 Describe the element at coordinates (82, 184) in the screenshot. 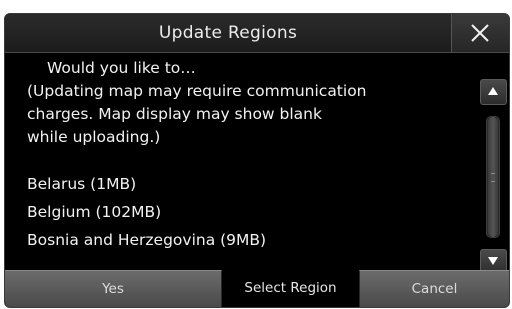

I see `region-item: Belarus (1MB)` at that location.